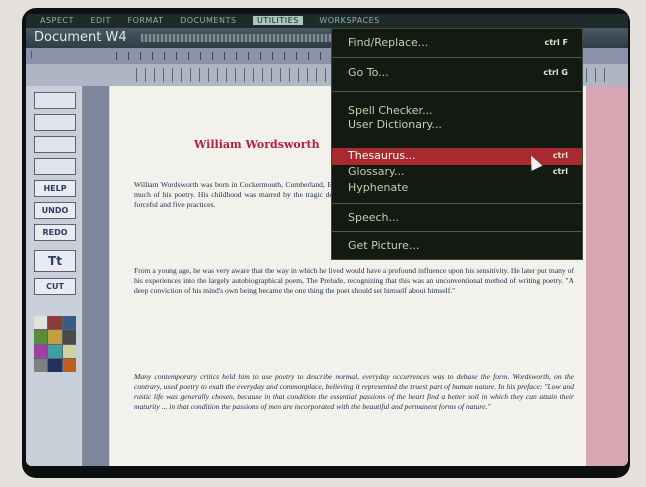  What do you see at coordinates (257, 144) in the screenshot?
I see `document-title: William Wordsworth` at bounding box center [257, 144].